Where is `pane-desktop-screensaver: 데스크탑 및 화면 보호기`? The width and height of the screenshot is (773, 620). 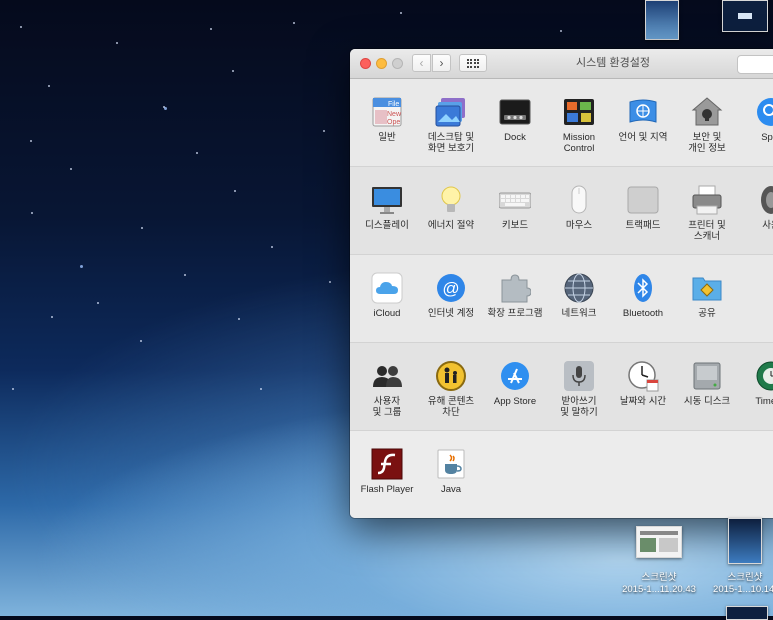 pane-desktop-screensaver: 데스크탑 및 화면 보호기 is located at coordinates (451, 122).